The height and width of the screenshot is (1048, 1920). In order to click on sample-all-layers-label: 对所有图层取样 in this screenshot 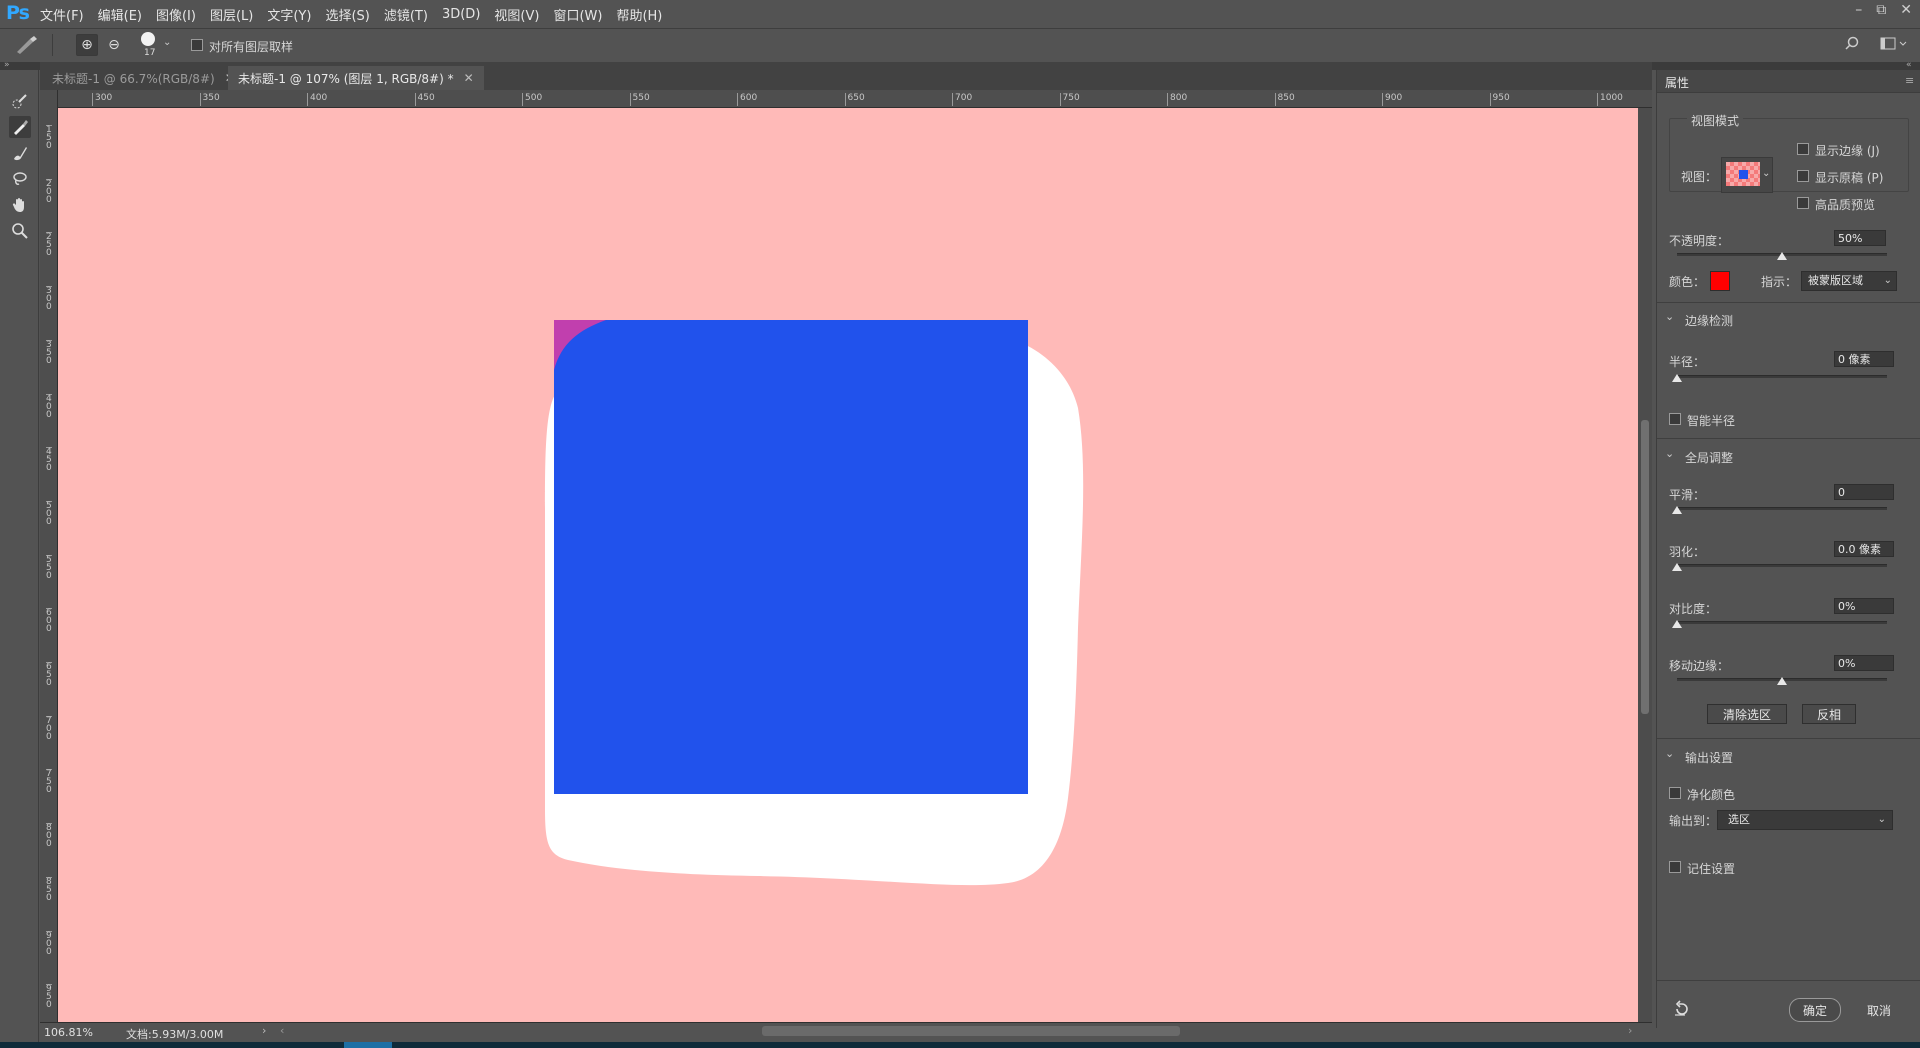, I will do `click(251, 47)`.